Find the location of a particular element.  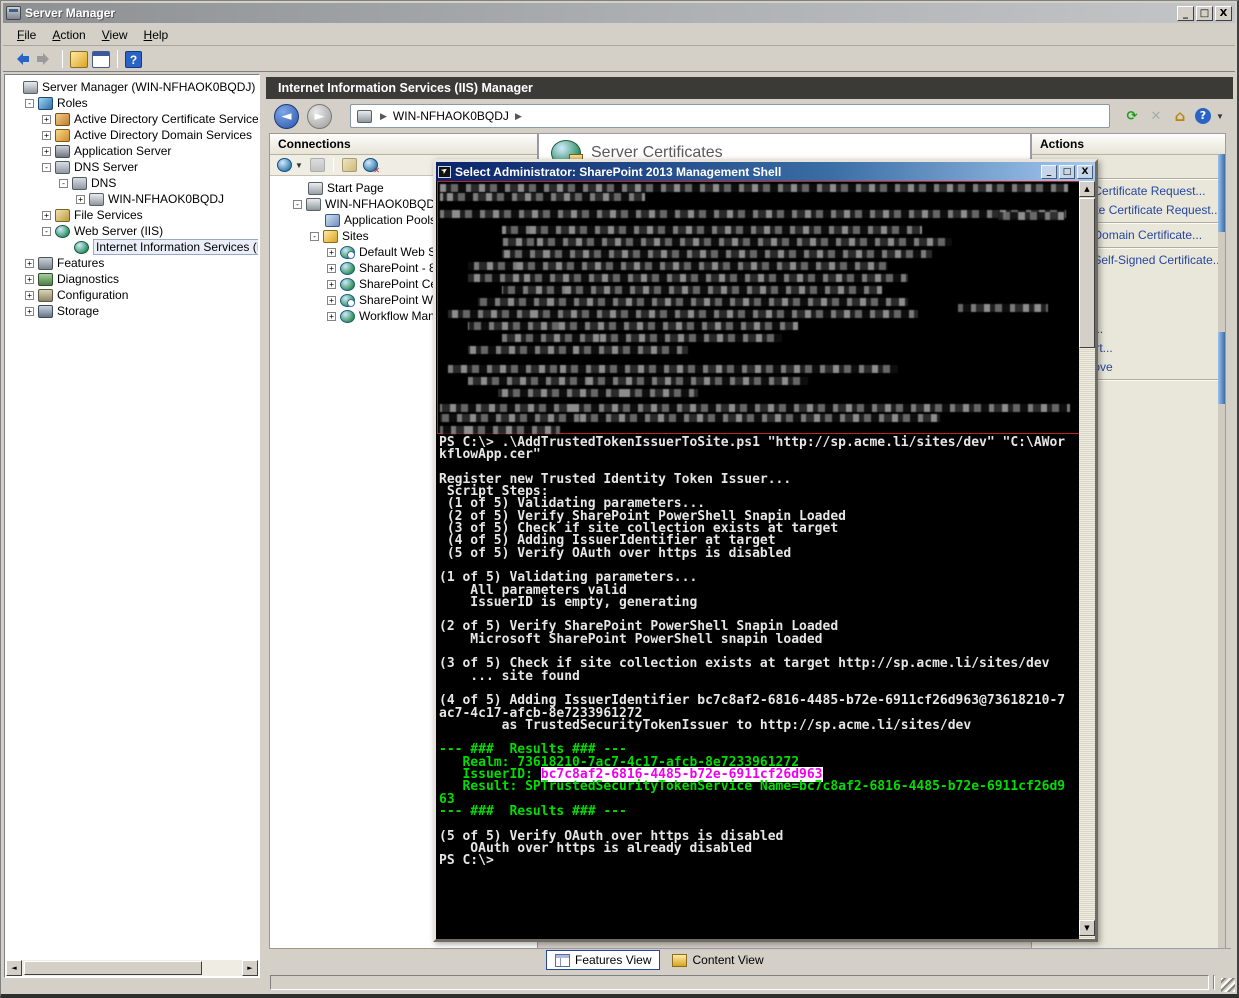

connection-dropdown-icon: ▼ is located at coordinates (299, 165).